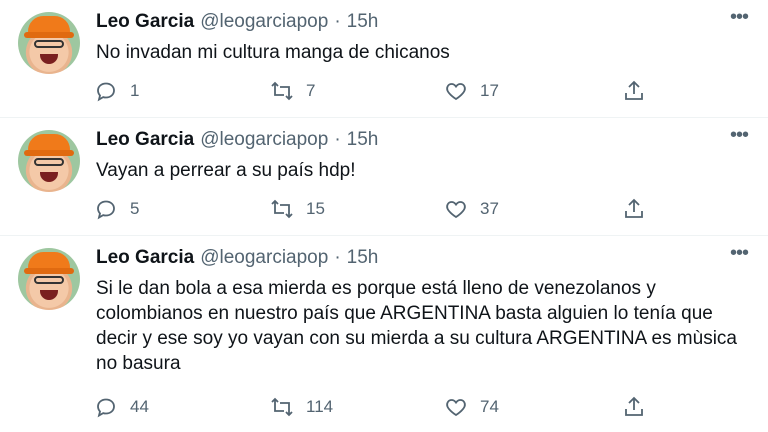  What do you see at coordinates (311, 90) in the screenshot?
I see `retweet-count: 7` at bounding box center [311, 90].